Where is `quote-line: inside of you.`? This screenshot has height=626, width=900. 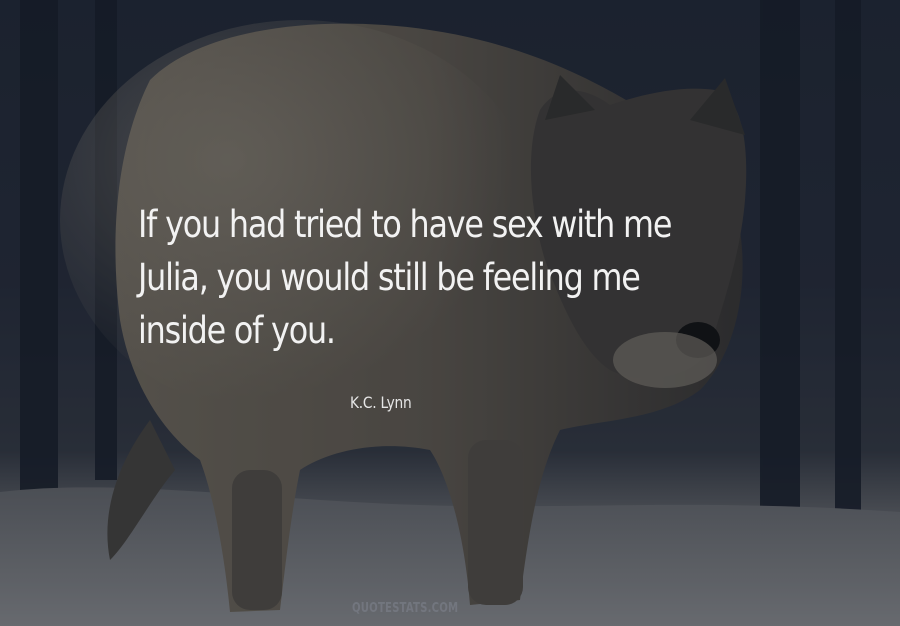
quote-line: inside of you. is located at coordinates (237, 330).